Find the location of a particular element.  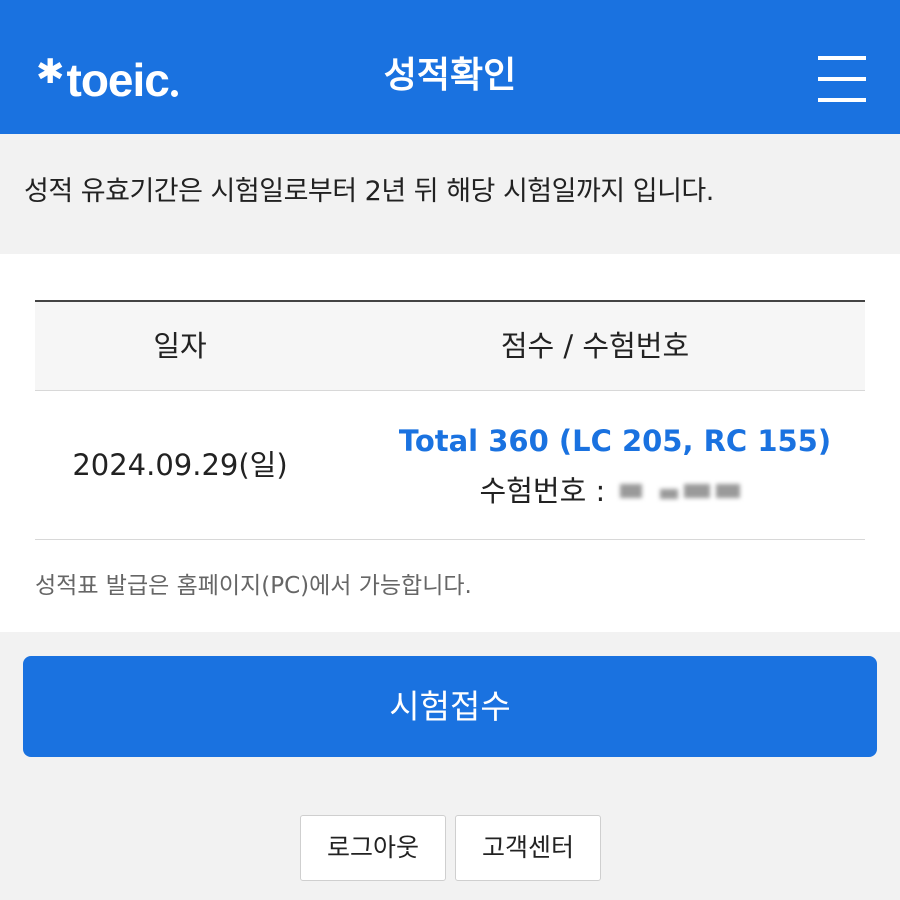

column-header-date: 일자 is located at coordinates (180, 346).